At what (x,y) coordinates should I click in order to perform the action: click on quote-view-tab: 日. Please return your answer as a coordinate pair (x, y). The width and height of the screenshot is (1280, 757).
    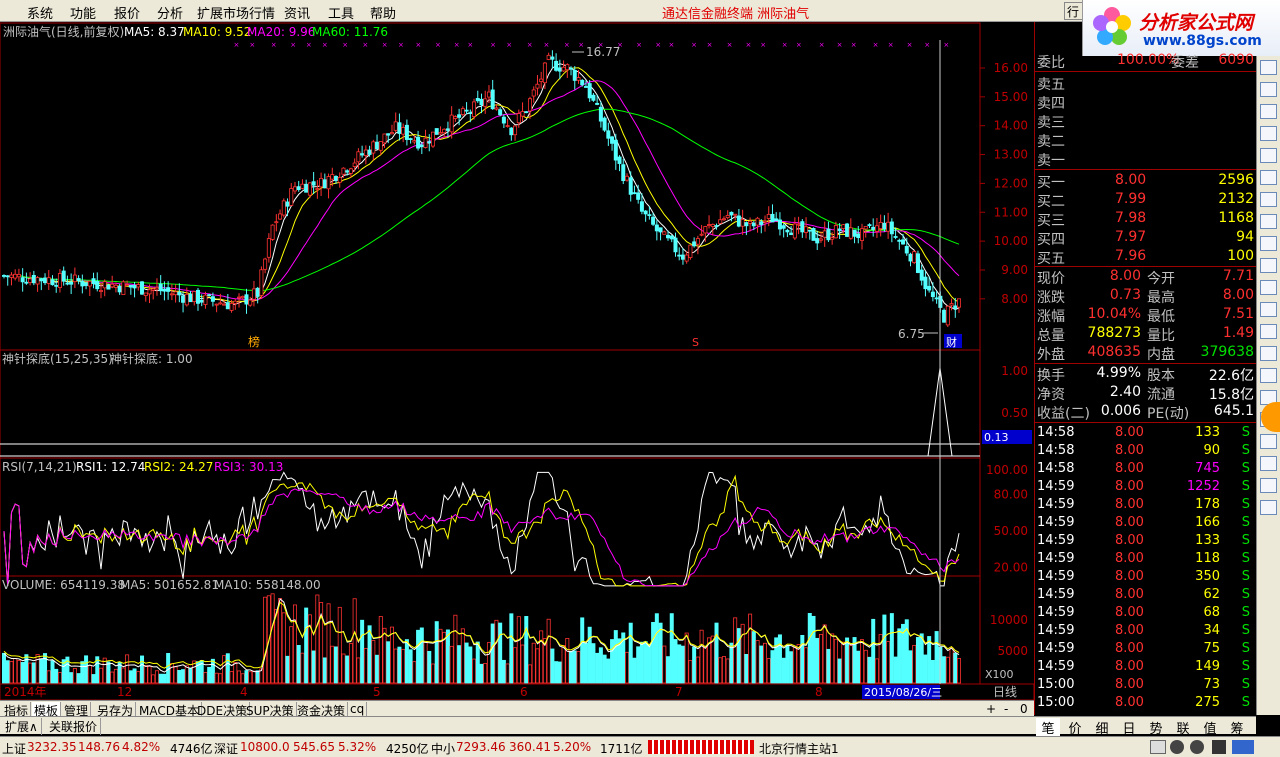
    Looking at the image, I should click on (1129, 727).